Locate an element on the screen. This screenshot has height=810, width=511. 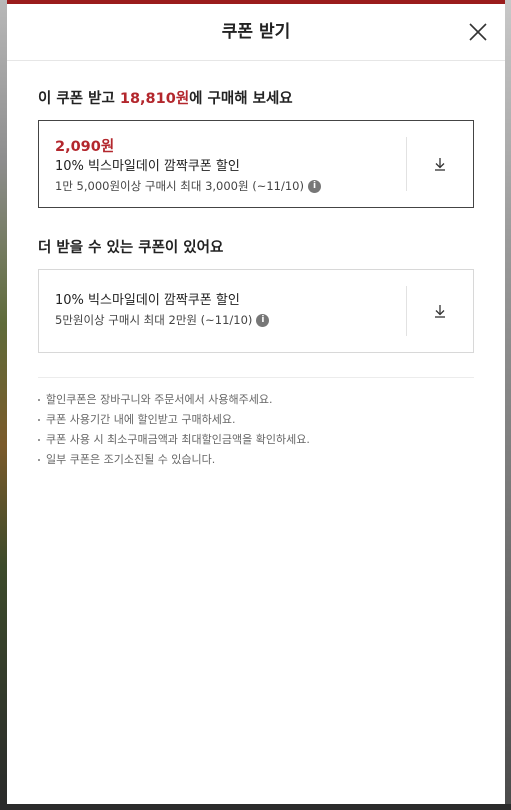
best-coupon-heading: 이 쿠폰 받고 18,810원에 구매해 보세요 is located at coordinates (256, 97).